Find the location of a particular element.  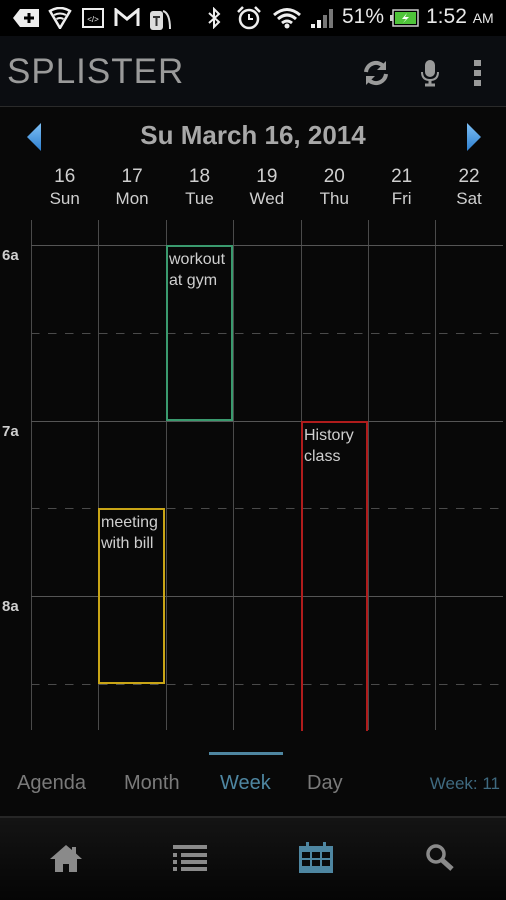

calendar-event: History class is located at coordinates (334, 576).